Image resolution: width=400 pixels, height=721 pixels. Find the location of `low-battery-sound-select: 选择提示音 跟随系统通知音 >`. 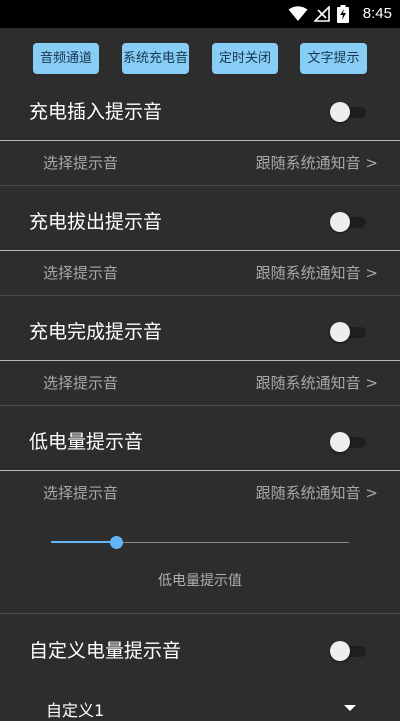

low-battery-sound-select: 选择提示音 跟随系统通知音 > is located at coordinates (200, 493).